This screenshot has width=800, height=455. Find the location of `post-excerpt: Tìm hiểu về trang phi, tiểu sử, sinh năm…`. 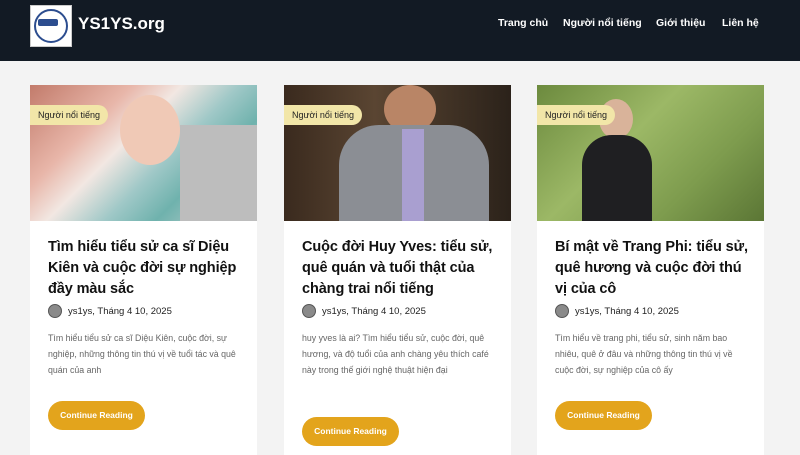

post-excerpt: Tìm hiểu về trang phi, tiểu sử, sinh năm… is located at coordinates (644, 354).